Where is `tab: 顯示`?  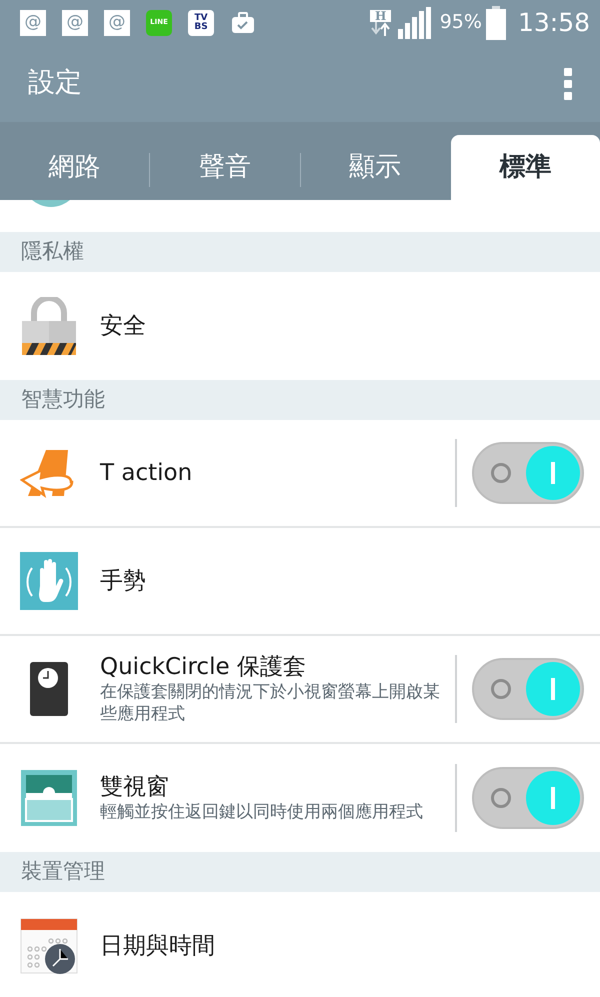
tab: 顯示 is located at coordinates (375, 167).